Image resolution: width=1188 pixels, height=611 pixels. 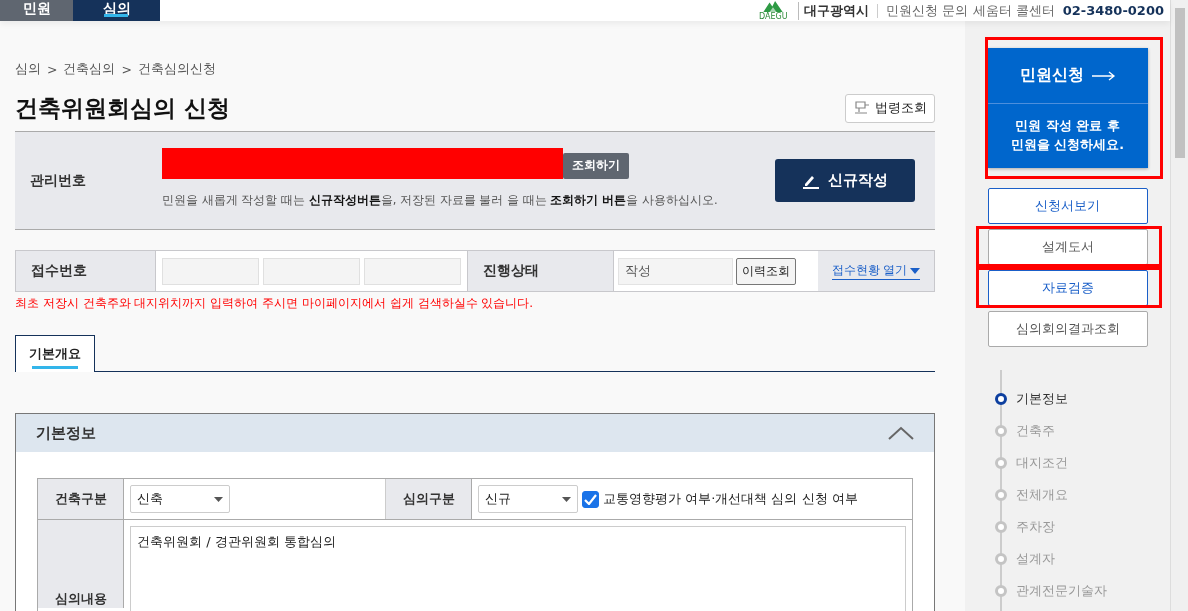 I want to click on law-lookup-button: 법령조회, so click(x=890, y=108).